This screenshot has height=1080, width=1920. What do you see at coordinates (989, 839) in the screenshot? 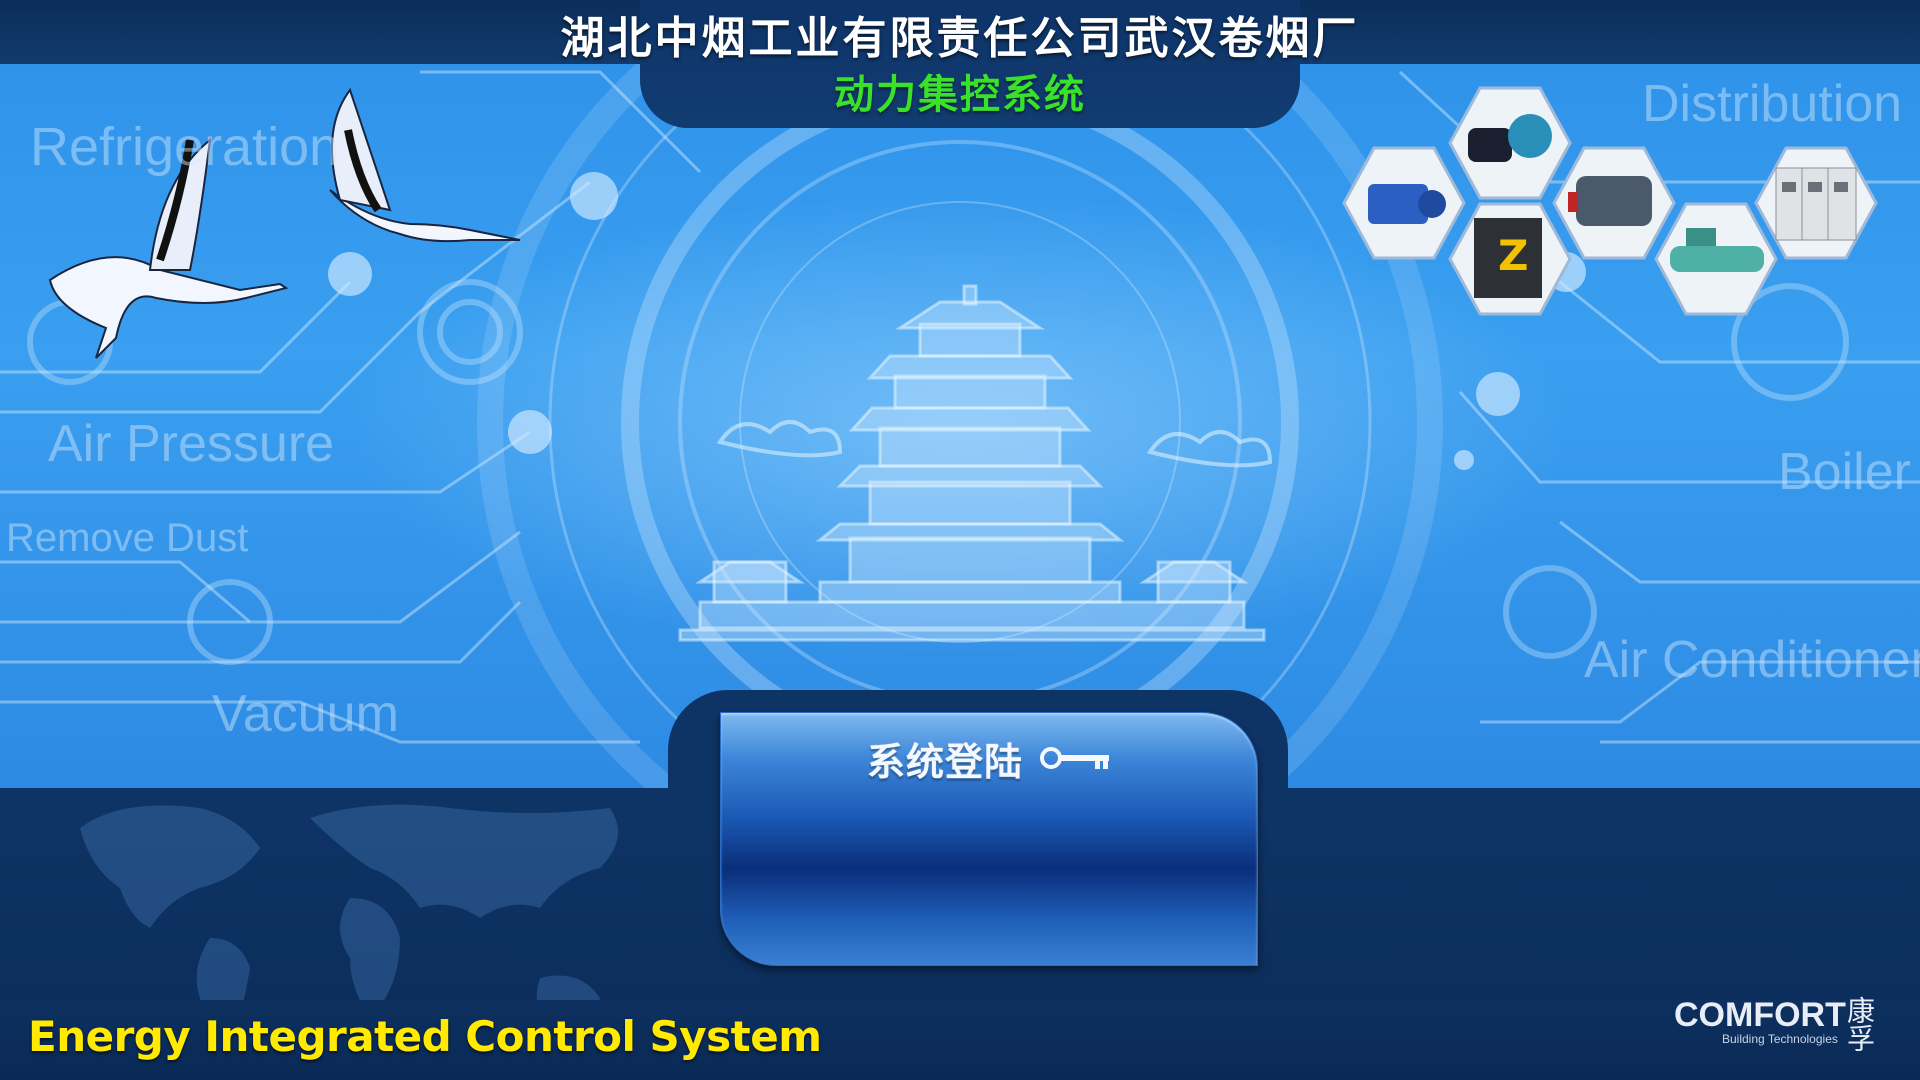
I see `system-login-button: 系统登陆` at bounding box center [989, 839].